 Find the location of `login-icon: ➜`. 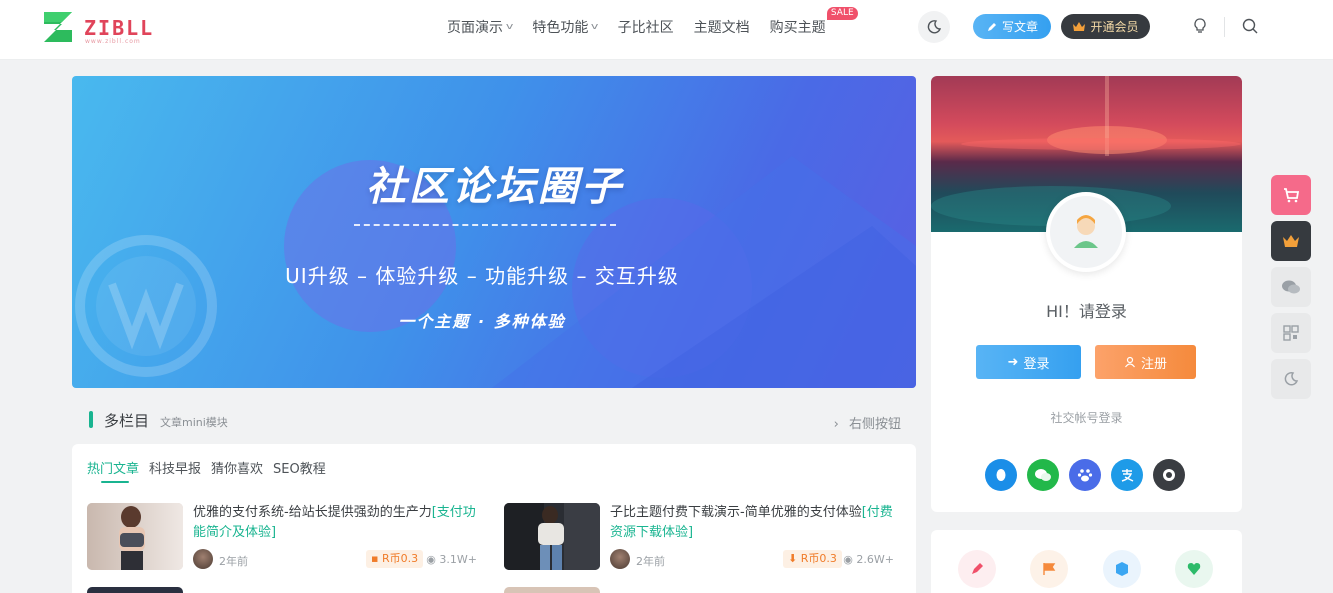

login-icon: ➜ is located at coordinates (1013, 362).